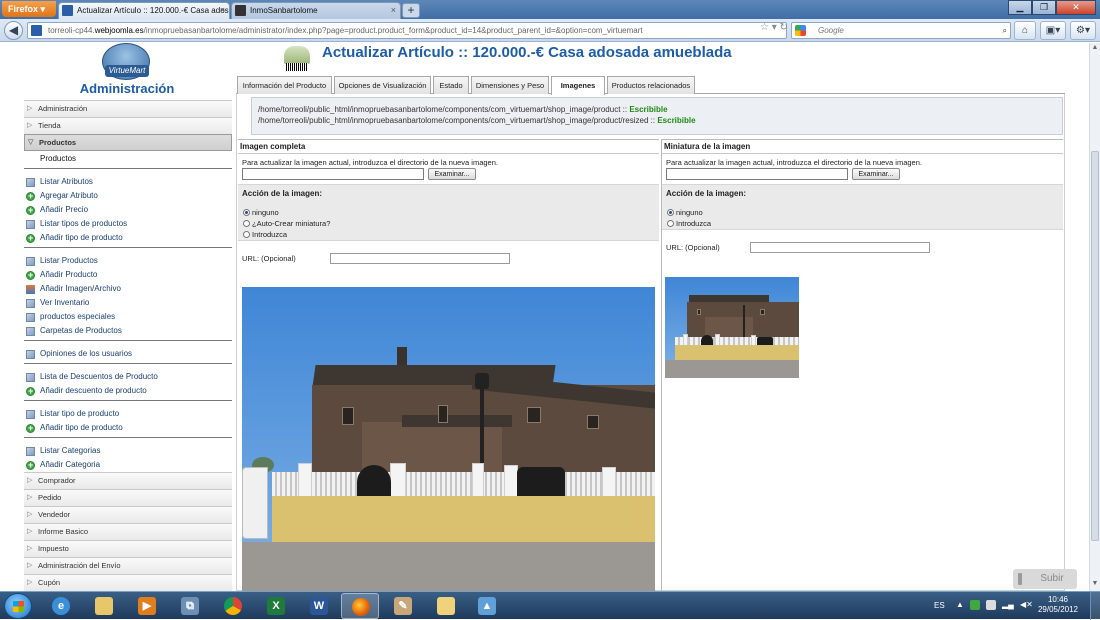 This screenshot has height=620, width=1100. I want to click on scroll-up-icon: ▲, so click(1095, 47).